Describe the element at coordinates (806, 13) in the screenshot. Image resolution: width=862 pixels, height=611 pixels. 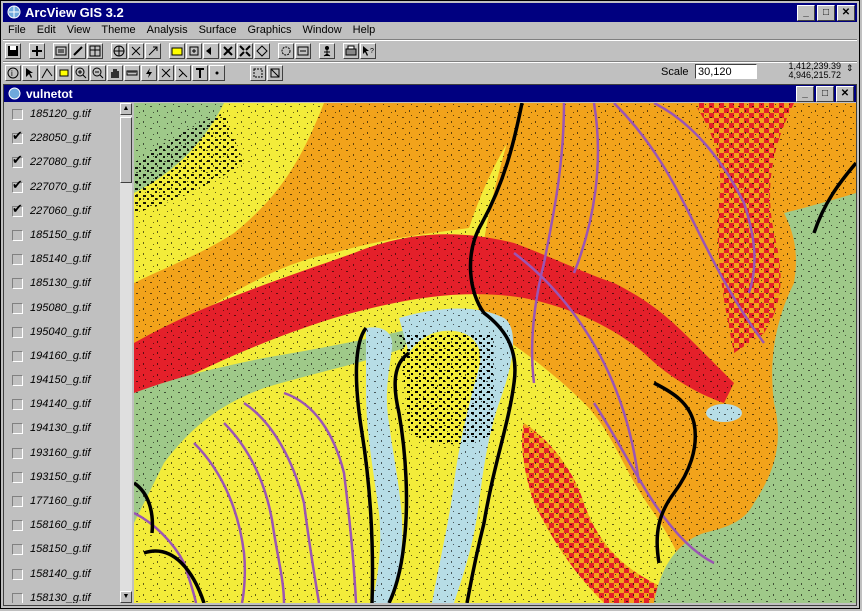
I see `minimize-button: _` at that location.